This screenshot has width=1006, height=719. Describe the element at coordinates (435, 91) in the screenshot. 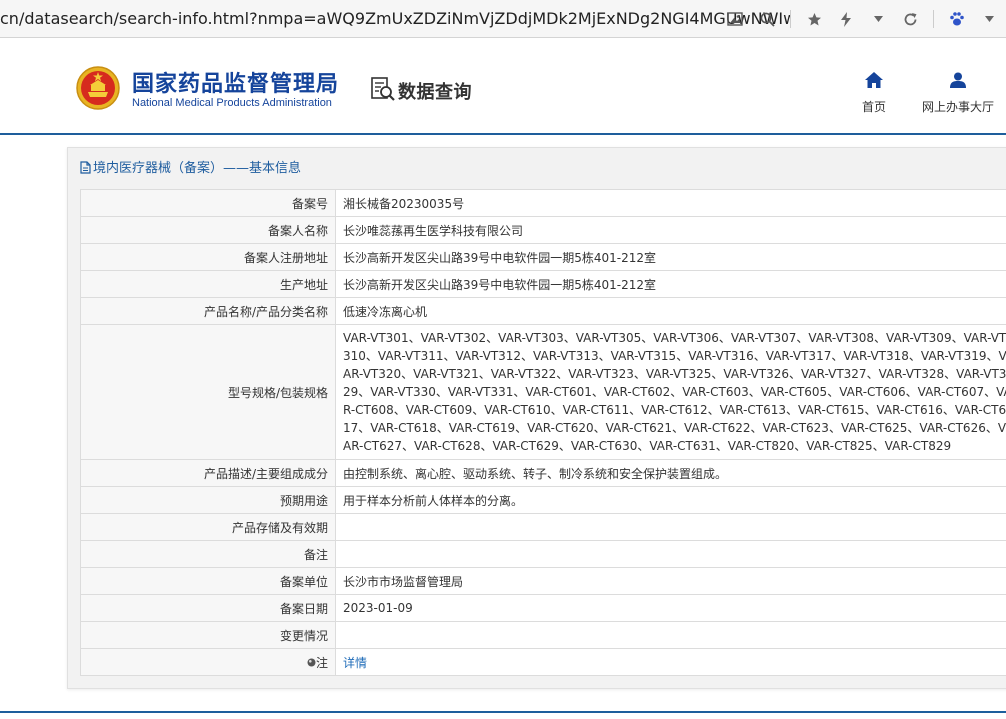

I see `section-title: 数据查询` at that location.